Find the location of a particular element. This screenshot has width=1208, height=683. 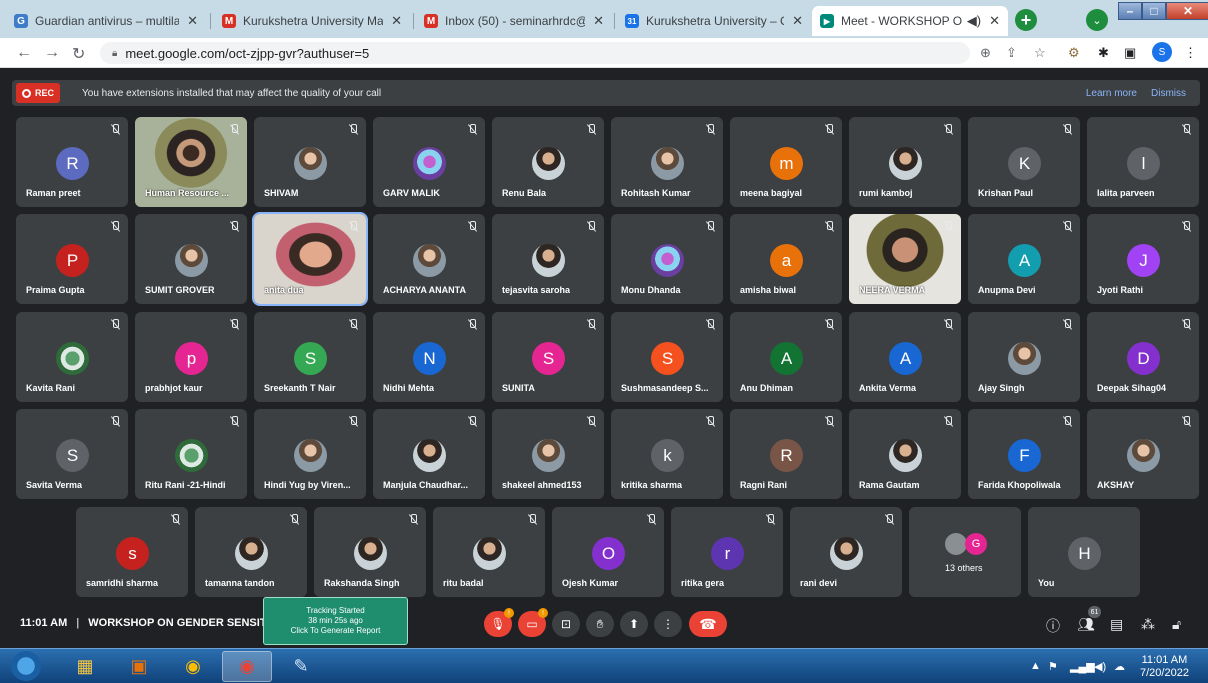

leave-call-button: ☎︎ is located at coordinates (708, 624).